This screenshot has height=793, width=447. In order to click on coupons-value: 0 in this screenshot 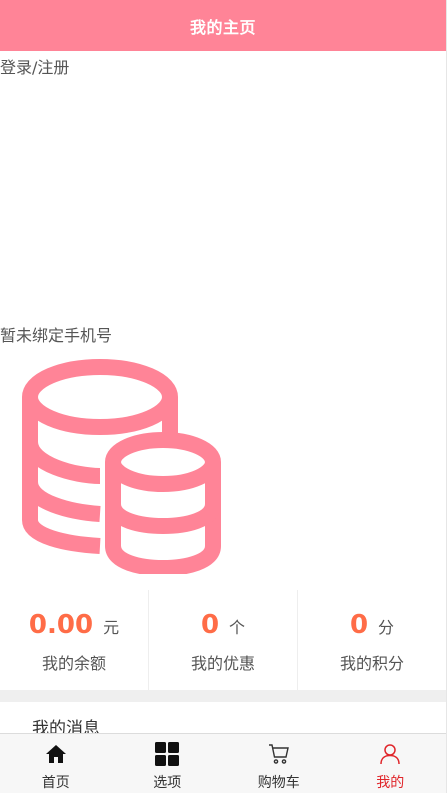, I will do `click(210, 625)`.